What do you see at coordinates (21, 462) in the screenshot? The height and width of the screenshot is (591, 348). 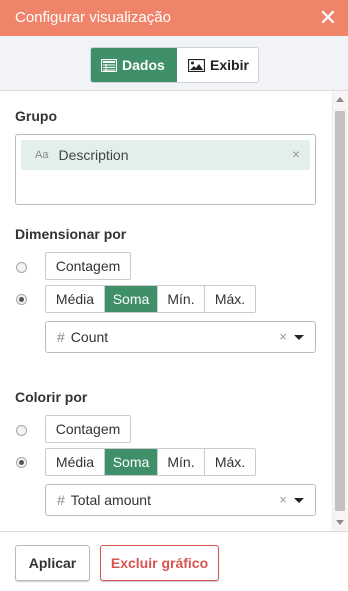 I see `colorir-radio-aggregate` at bounding box center [21, 462].